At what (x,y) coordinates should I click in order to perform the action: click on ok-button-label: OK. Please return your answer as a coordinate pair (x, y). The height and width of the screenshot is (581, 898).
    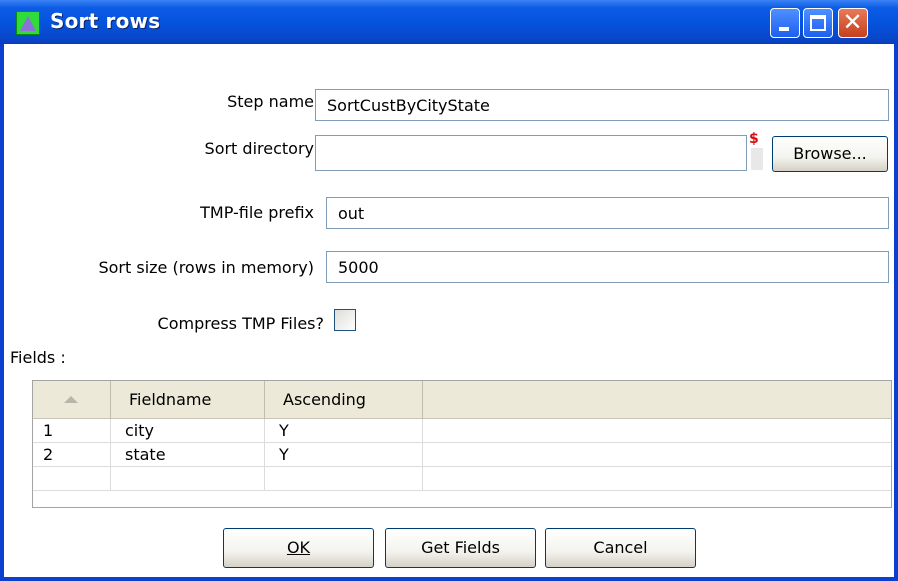
    Looking at the image, I should click on (298, 547).